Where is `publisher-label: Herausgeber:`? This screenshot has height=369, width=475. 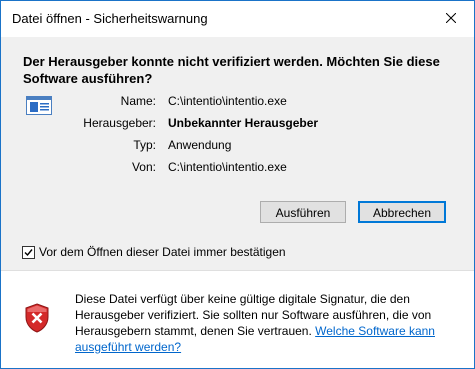
publisher-label: Herausgeber: is located at coordinates (119, 123).